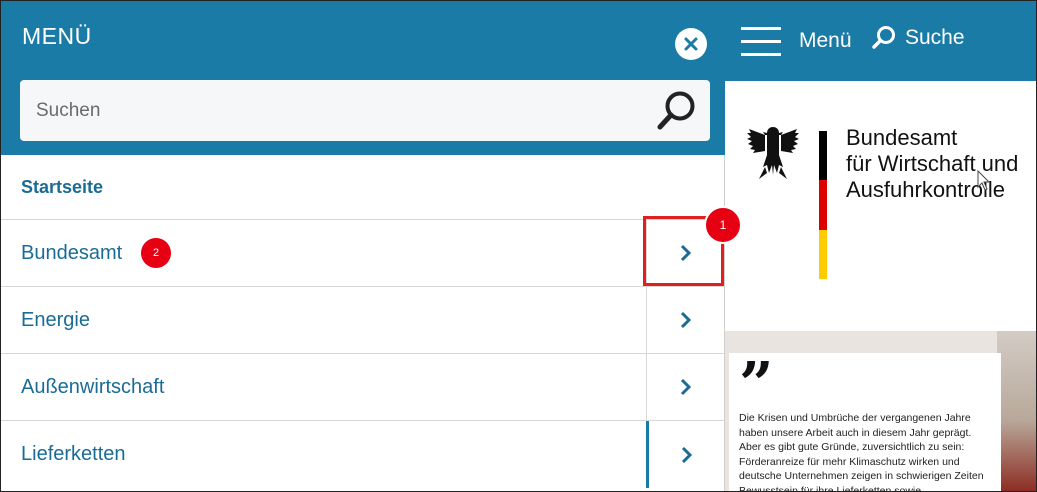 This screenshot has height=492, width=1037. What do you see at coordinates (773, 153) in the screenshot?
I see `federal-eagle-icon` at bounding box center [773, 153].